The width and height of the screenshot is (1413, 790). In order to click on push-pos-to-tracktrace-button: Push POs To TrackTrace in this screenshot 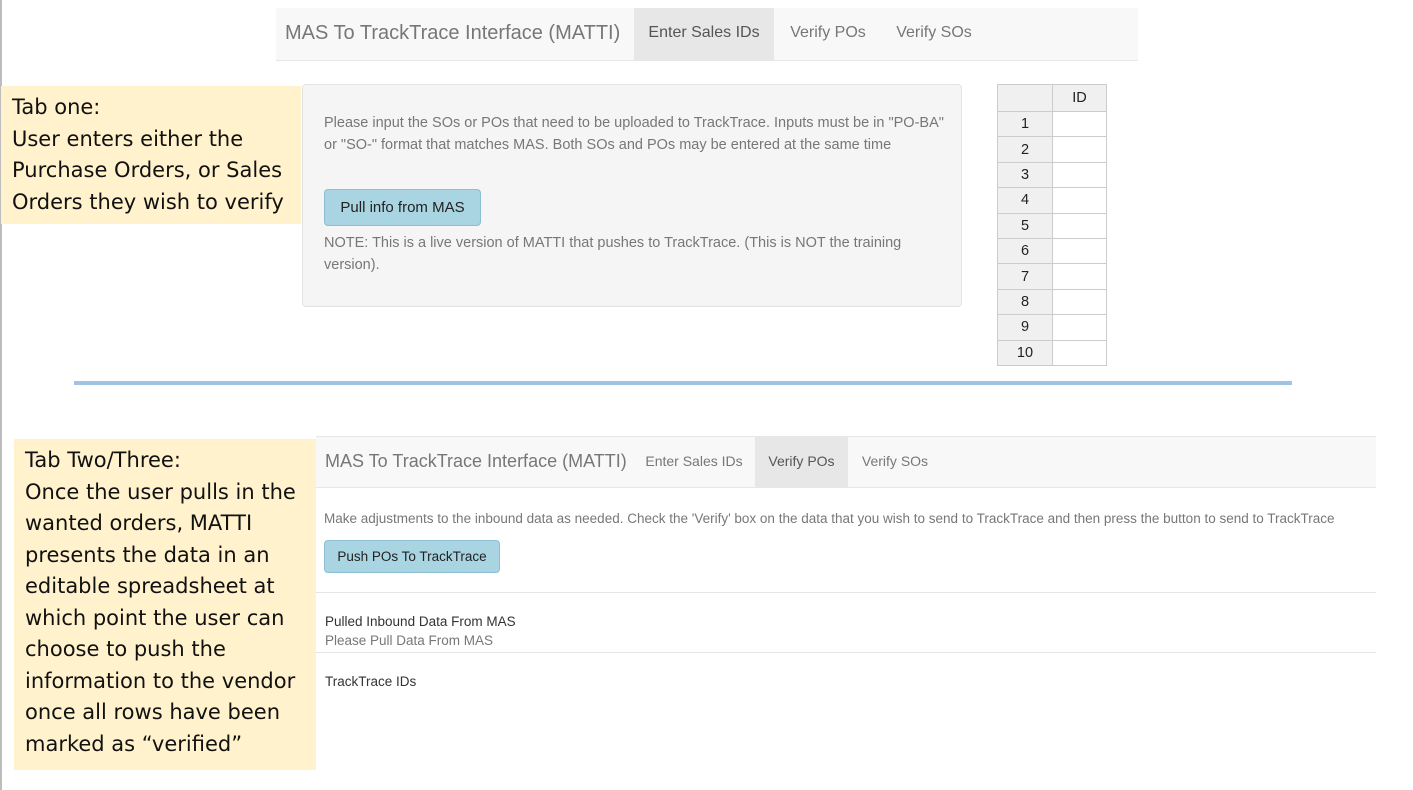, I will do `click(412, 556)`.